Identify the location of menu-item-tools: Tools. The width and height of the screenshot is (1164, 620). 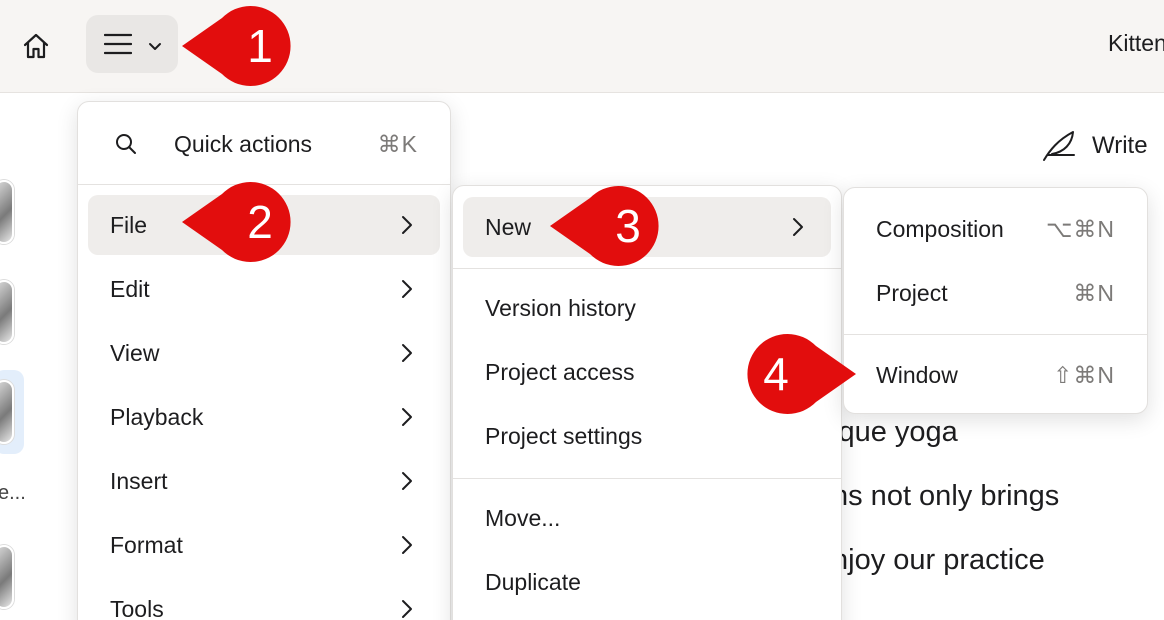
(264, 599).